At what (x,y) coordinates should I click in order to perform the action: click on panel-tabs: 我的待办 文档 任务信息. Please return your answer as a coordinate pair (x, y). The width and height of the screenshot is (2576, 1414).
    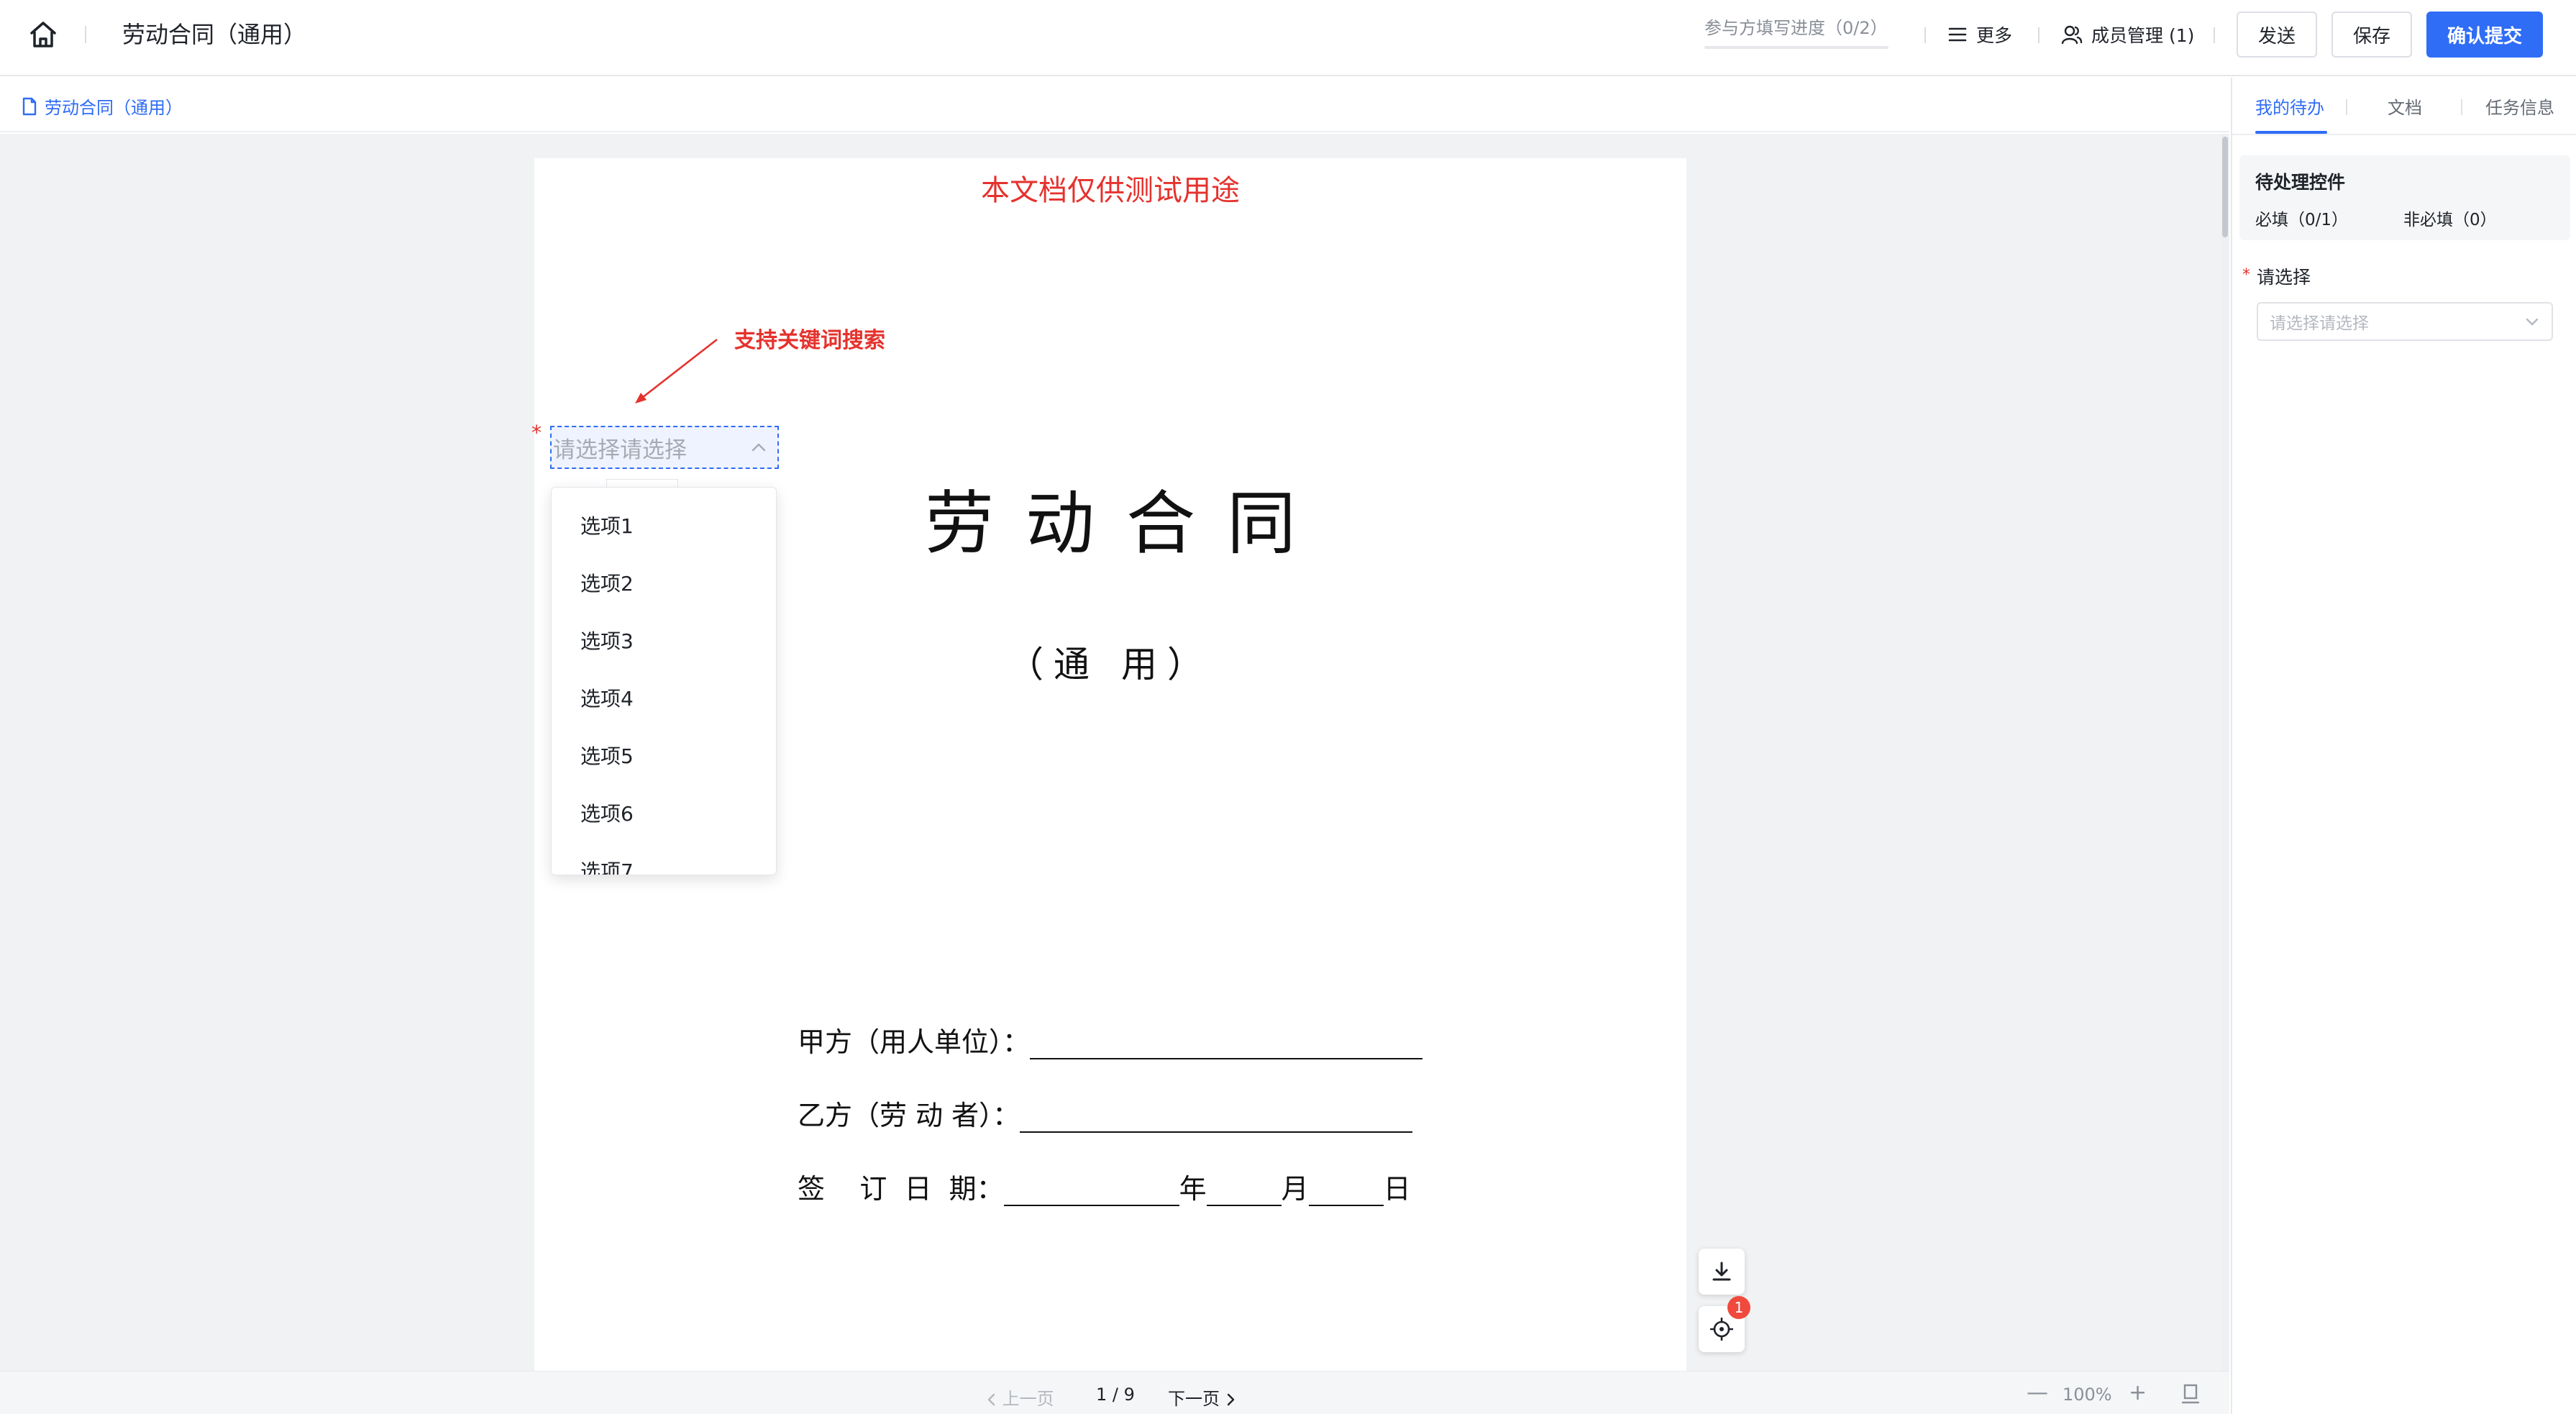
    Looking at the image, I should click on (2404, 106).